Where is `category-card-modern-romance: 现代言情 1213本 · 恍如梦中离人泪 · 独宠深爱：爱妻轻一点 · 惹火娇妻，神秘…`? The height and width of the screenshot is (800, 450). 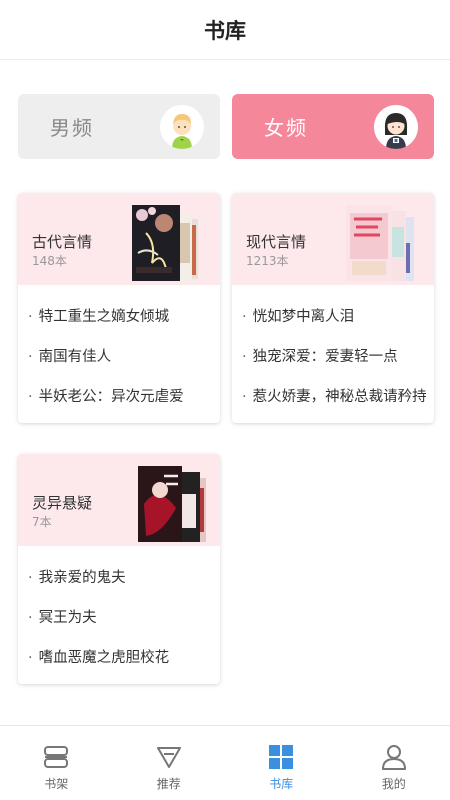
category-card-modern-romance: 现代言情 1213本 · 恍如梦中离人泪 · 独宠深爱：爱妻轻一点 · 惹火娇妻，神秘… is located at coordinates (333, 308).